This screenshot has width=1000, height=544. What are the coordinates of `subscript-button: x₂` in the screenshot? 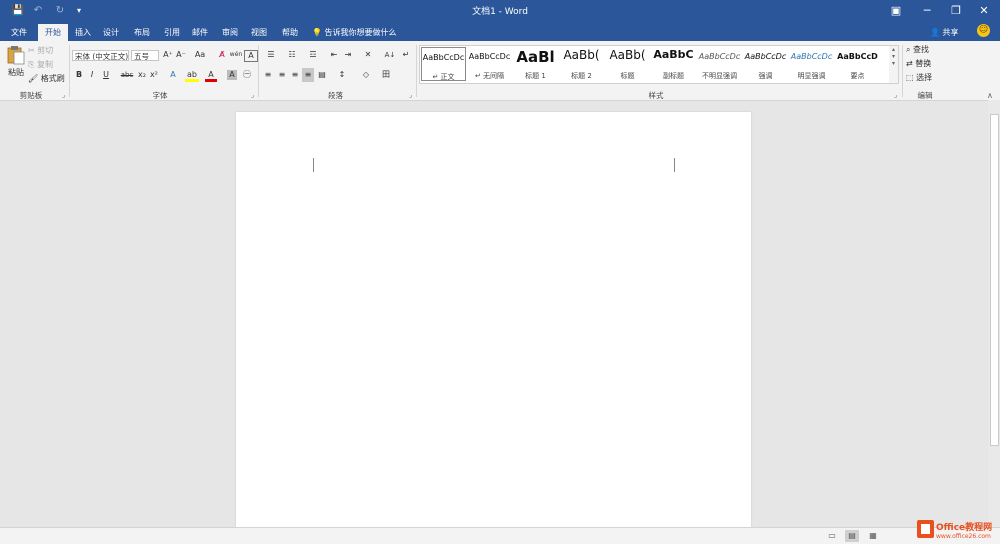 It's located at (142, 75).